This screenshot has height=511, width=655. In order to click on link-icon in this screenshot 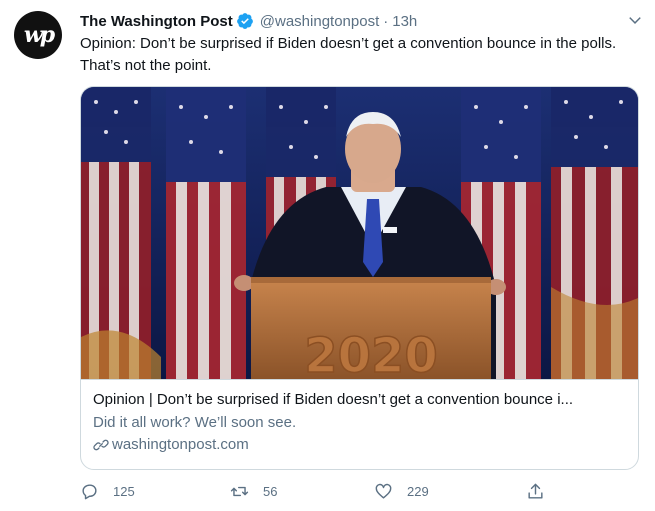, I will do `click(101, 445)`.